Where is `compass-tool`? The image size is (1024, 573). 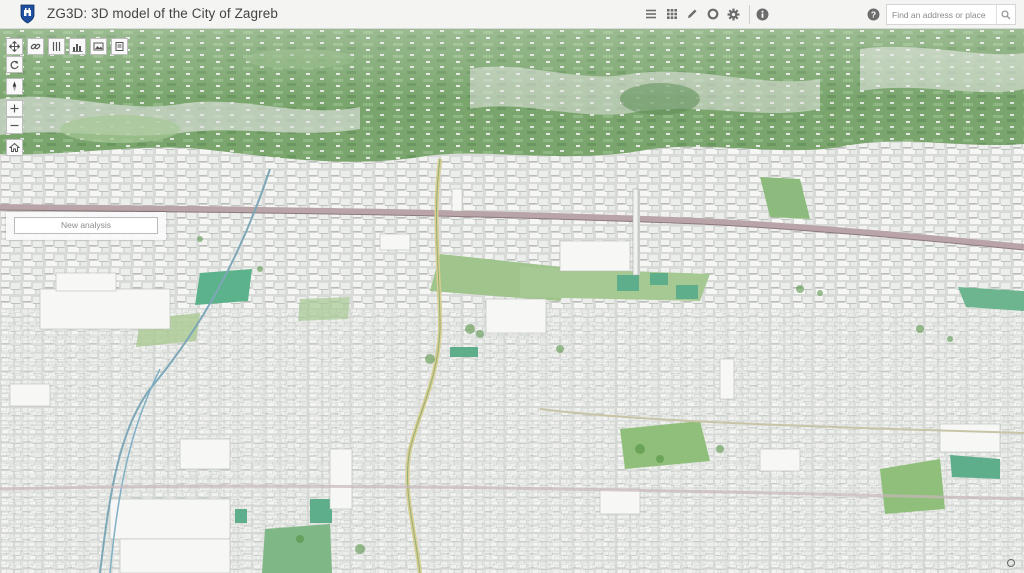
compass-tool is located at coordinates (14, 86).